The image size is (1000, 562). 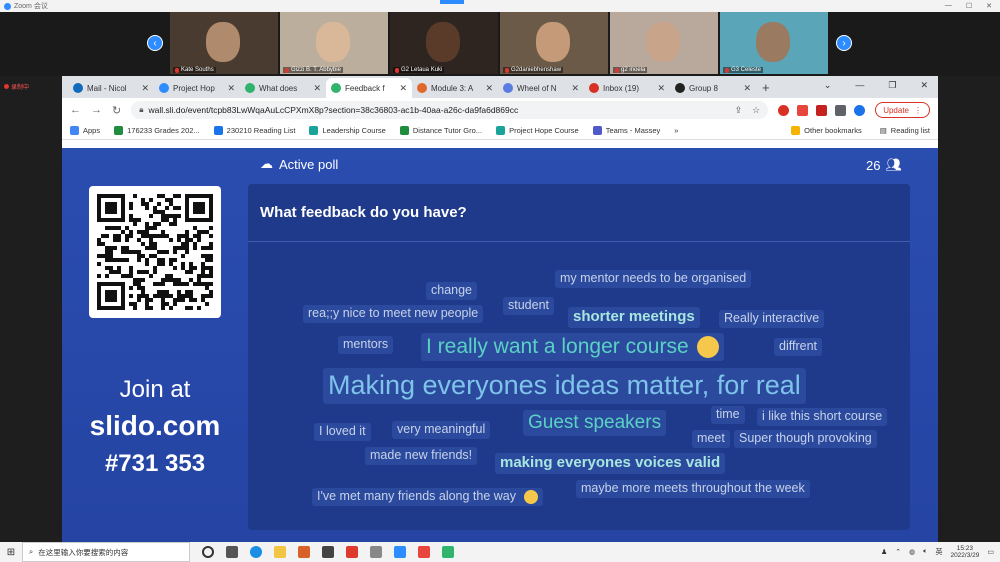 What do you see at coordinates (106, 552) in the screenshot?
I see `taskbar-search: ⌕ 在这里输入你要搜索的内容` at bounding box center [106, 552].